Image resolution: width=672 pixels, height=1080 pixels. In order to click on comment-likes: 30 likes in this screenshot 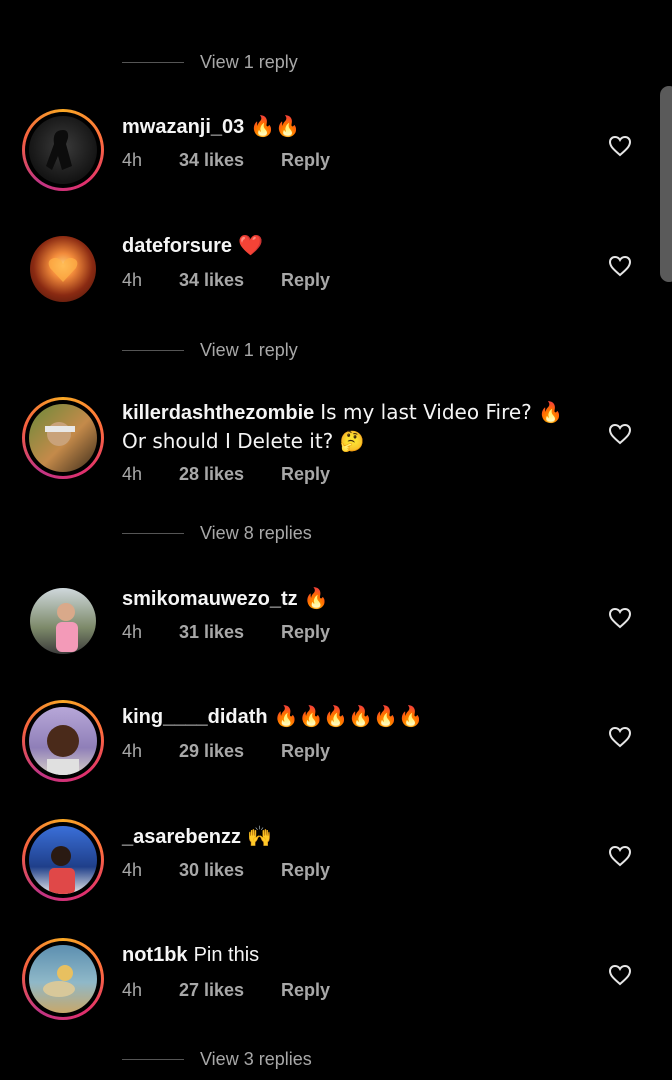, I will do `click(230, 870)`.